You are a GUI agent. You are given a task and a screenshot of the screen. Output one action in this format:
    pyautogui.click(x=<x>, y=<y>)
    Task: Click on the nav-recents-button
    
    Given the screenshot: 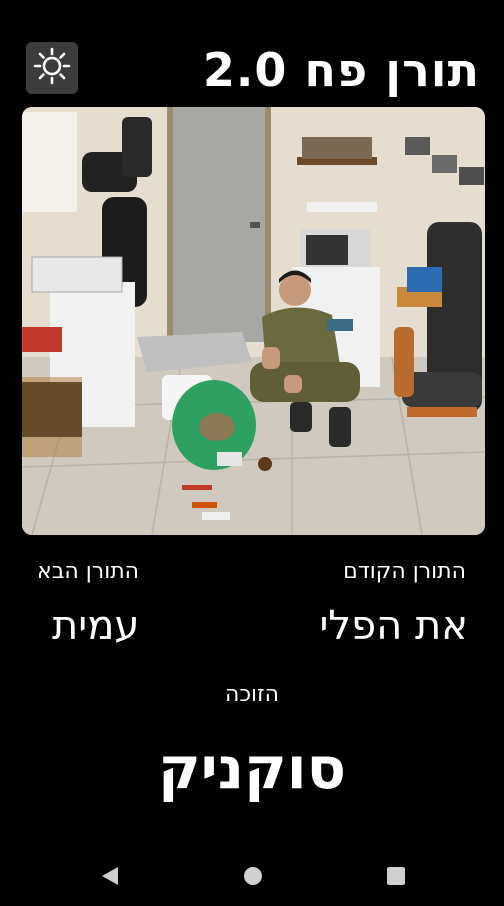 What is the action you would take?
    pyautogui.click(x=396, y=878)
    